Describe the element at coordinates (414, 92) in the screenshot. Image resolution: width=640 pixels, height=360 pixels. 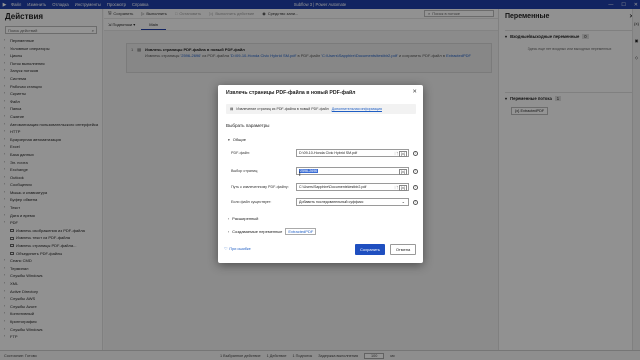
I see `close-icon: ✕` at that location.